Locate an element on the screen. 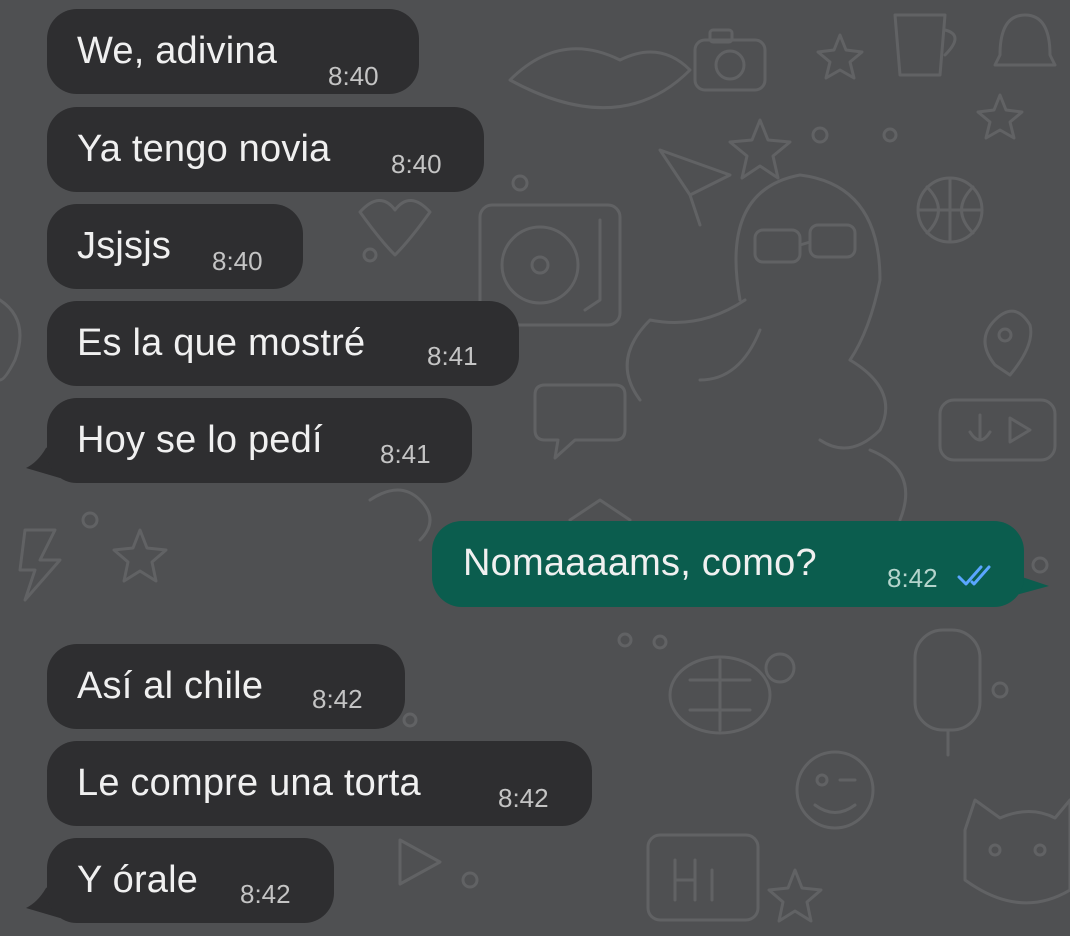  message-text: Hoy se lo pedí is located at coordinates (200, 440).